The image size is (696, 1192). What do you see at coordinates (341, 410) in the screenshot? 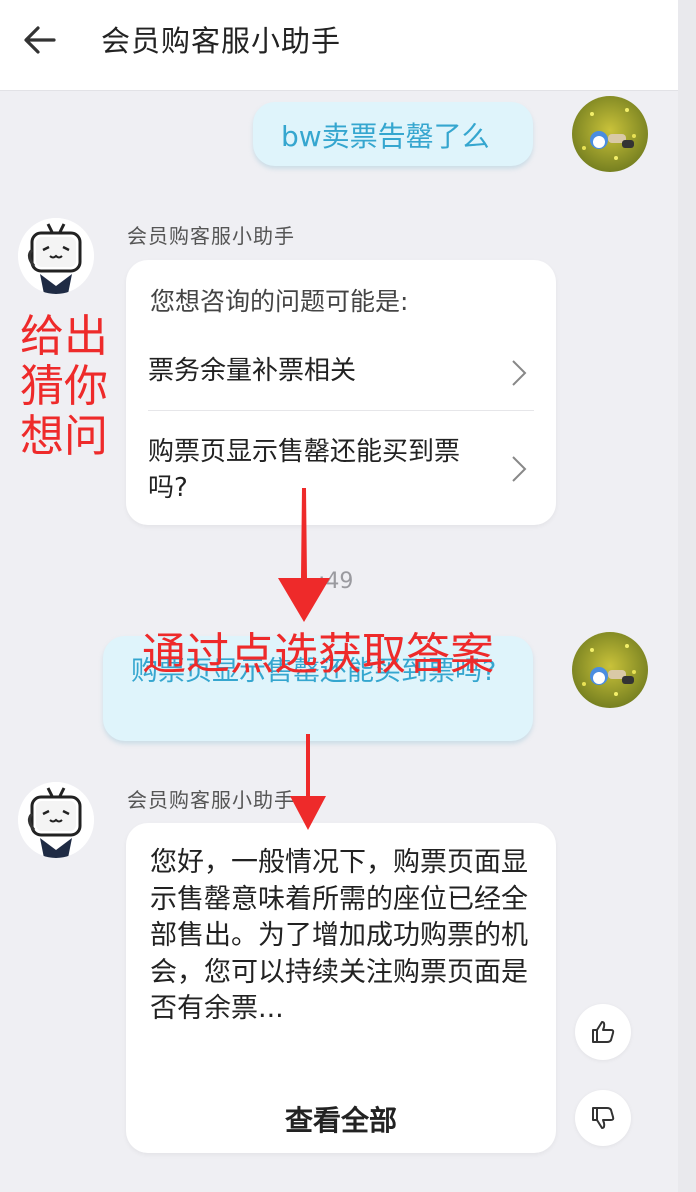
I see `suggestion-divider` at bounding box center [341, 410].